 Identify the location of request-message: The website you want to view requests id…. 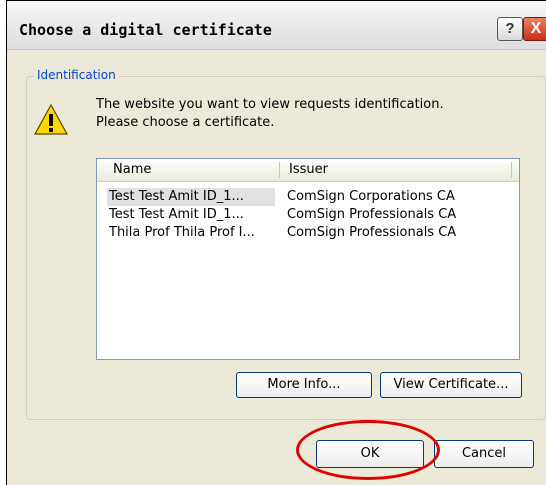
(270, 114).